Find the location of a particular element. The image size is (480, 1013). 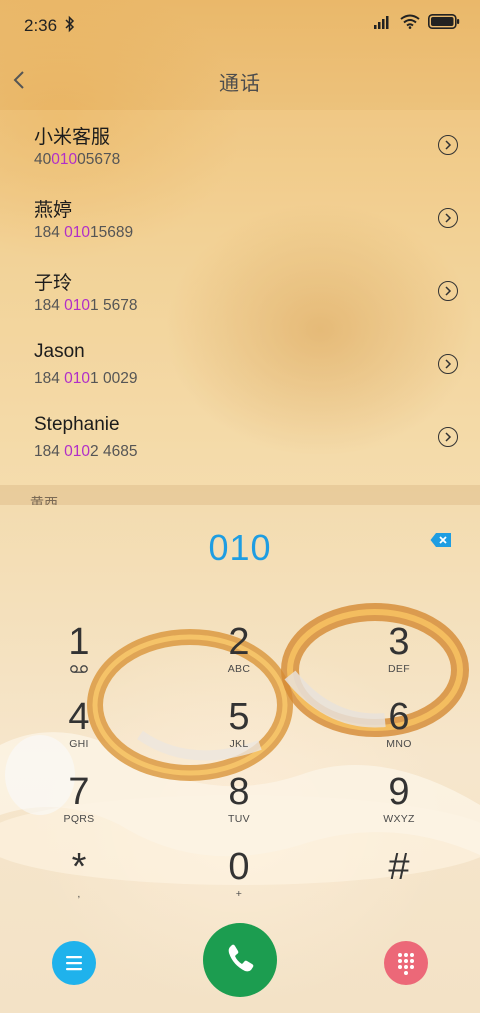

key-3: 3 DEF is located at coordinates (399, 655).